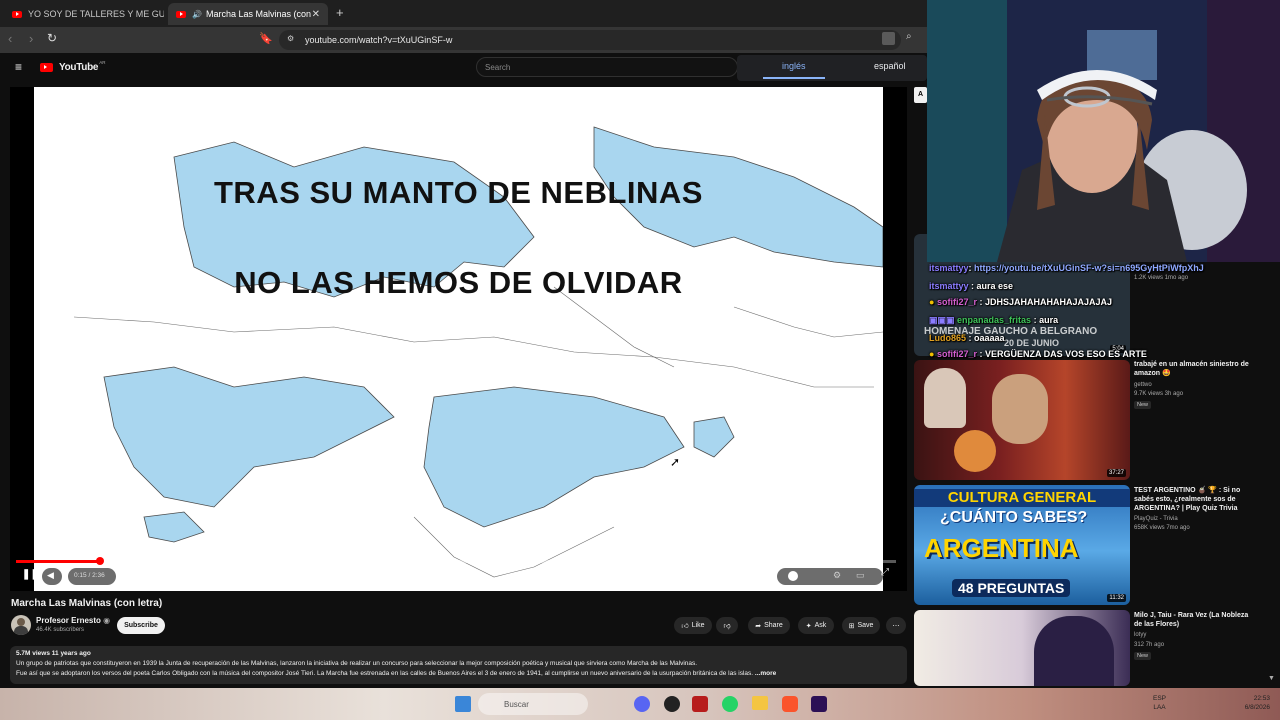  I want to click on new-tab-icon: +, so click(340, 12).